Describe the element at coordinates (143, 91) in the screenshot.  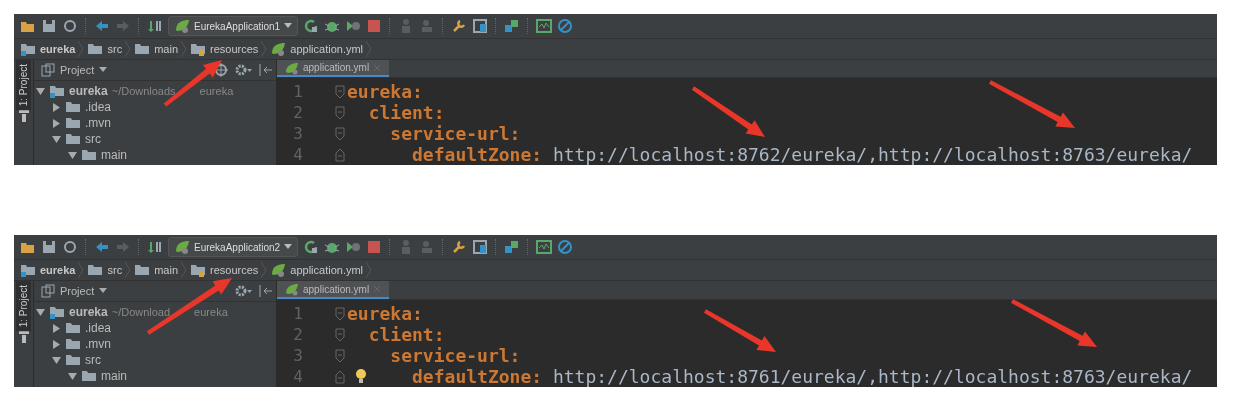
I see `tree-item-path: ~/Downloads` at that location.